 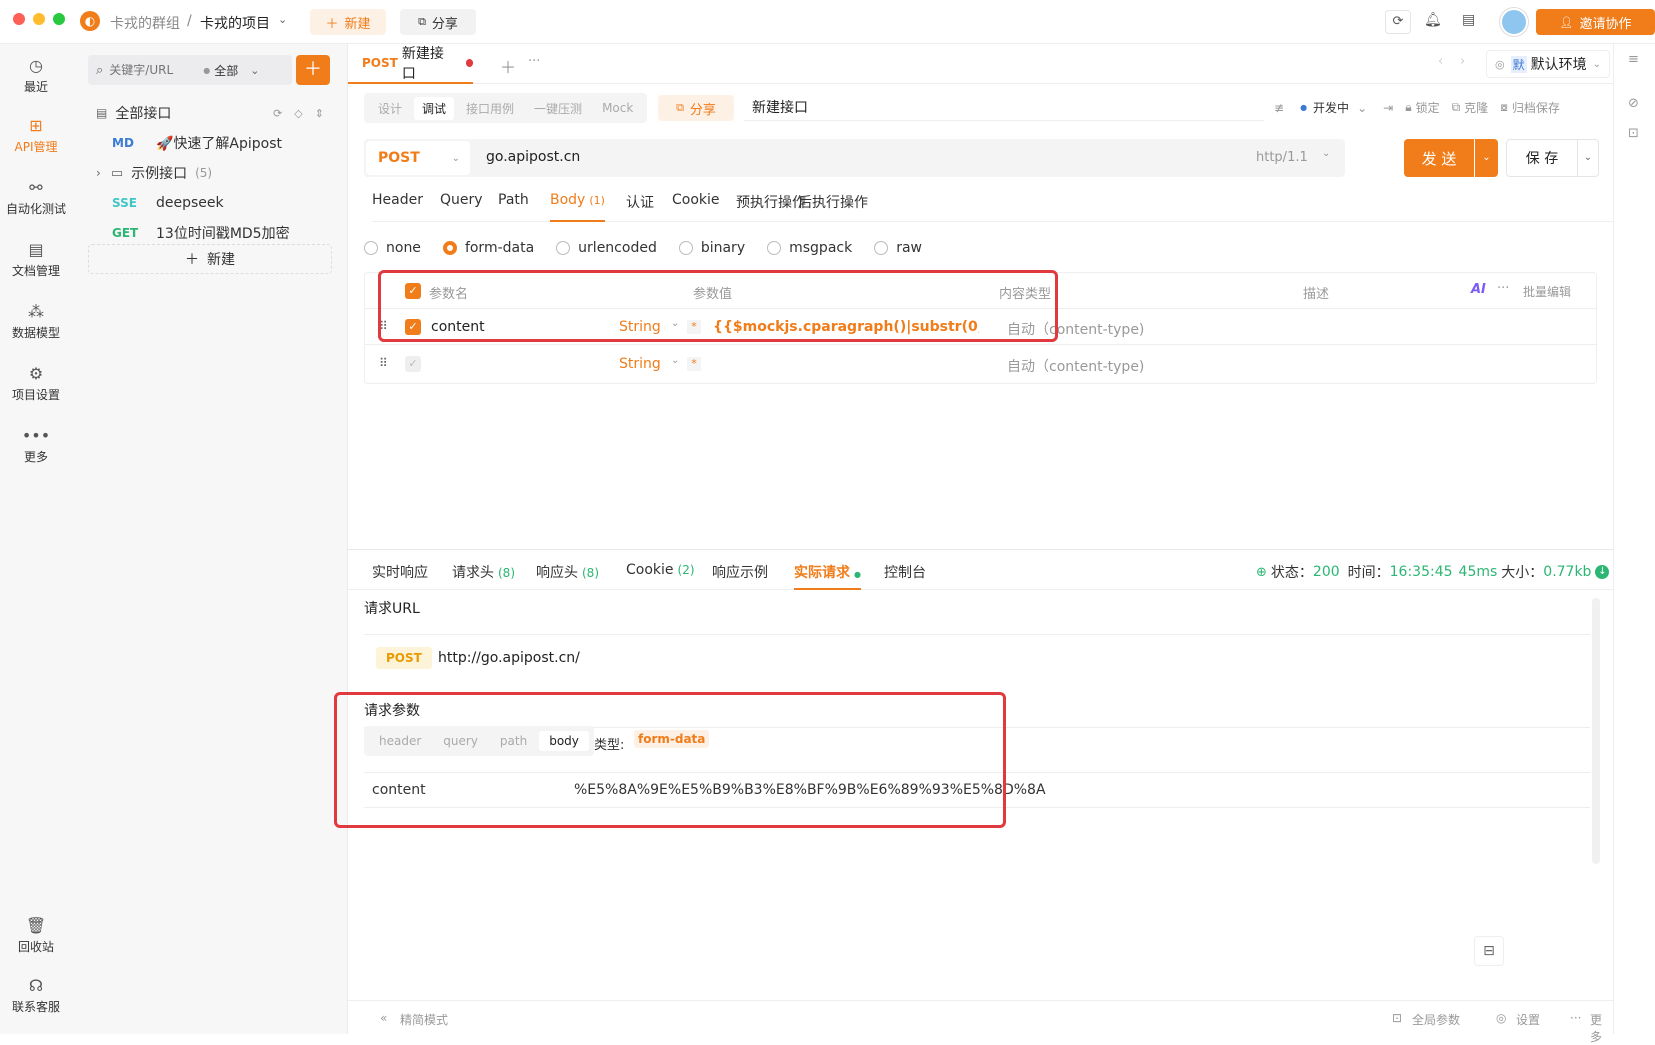 I want to click on chevron-left-icon: ‹, so click(x=1440, y=61).